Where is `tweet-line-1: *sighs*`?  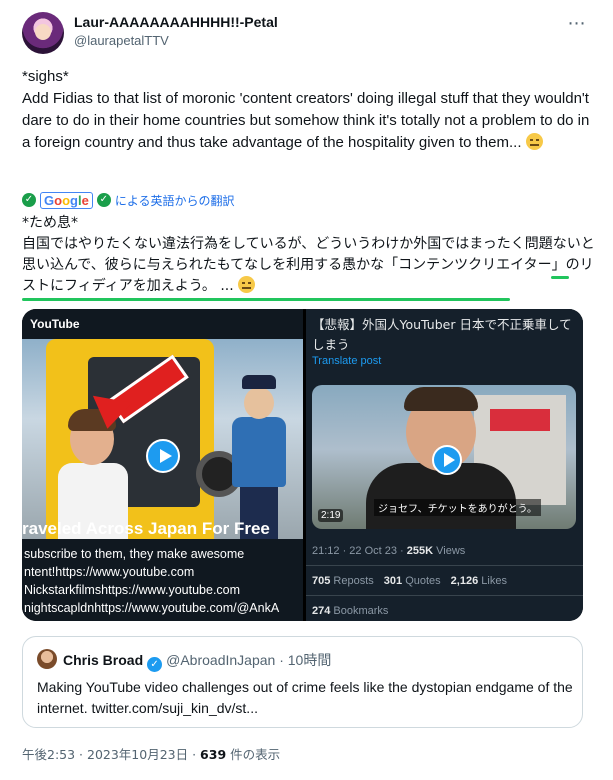
tweet-line-1: *sighs* is located at coordinates (45, 76).